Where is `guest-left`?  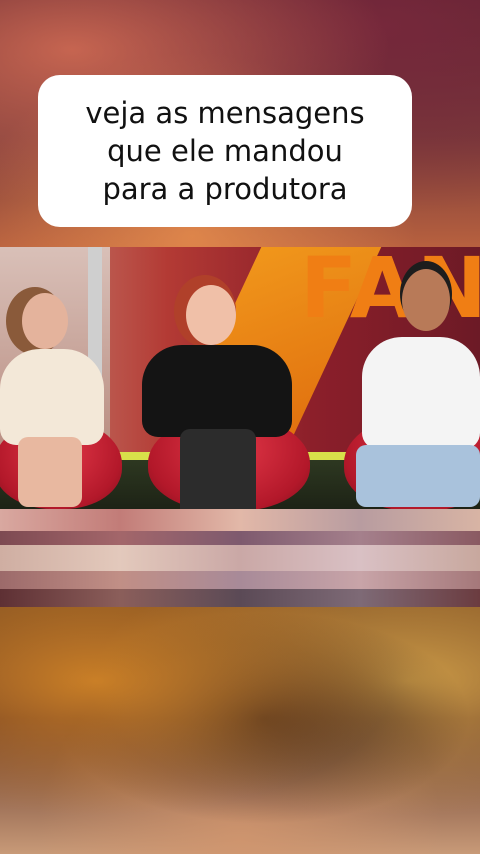 guest-left is located at coordinates (55, 402).